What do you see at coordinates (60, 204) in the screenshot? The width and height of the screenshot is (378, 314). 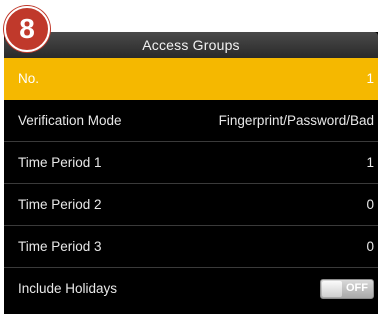 I see `row-label: Time Period 2` at bounding box center [60, 204].